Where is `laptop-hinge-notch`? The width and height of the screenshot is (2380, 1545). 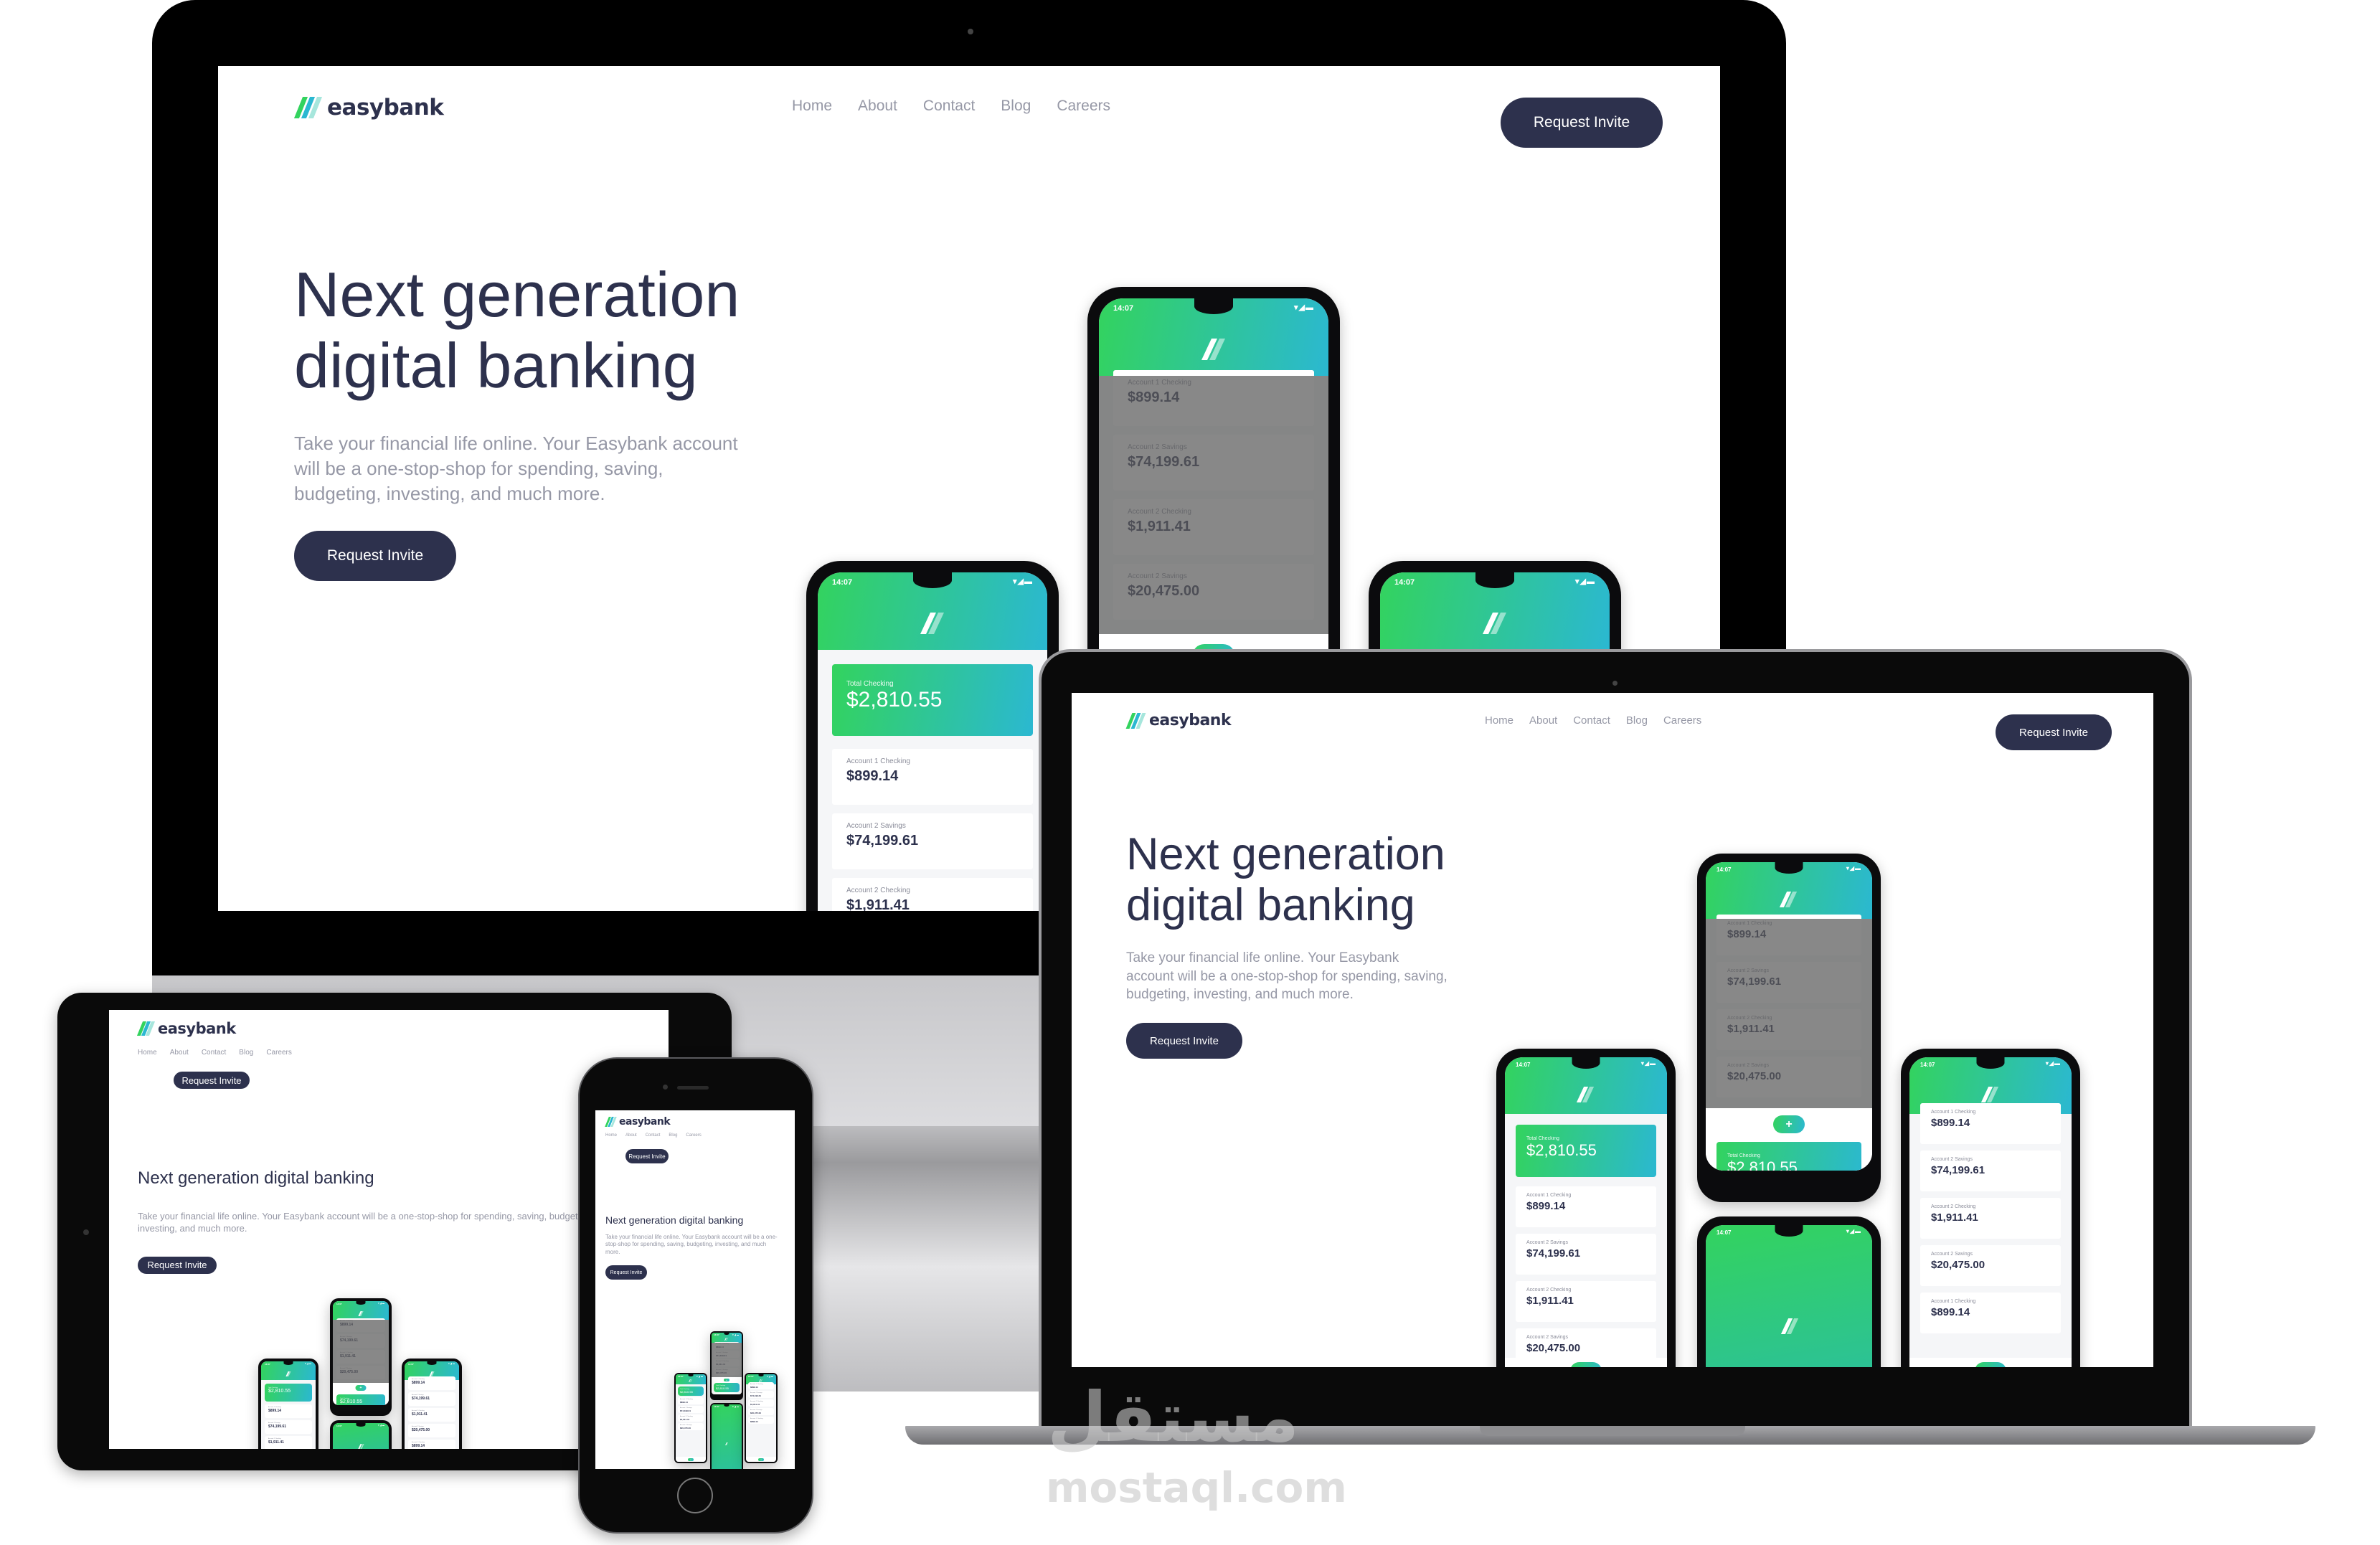
laptop-hinge-notch is located at coordinates (1612, 1431).